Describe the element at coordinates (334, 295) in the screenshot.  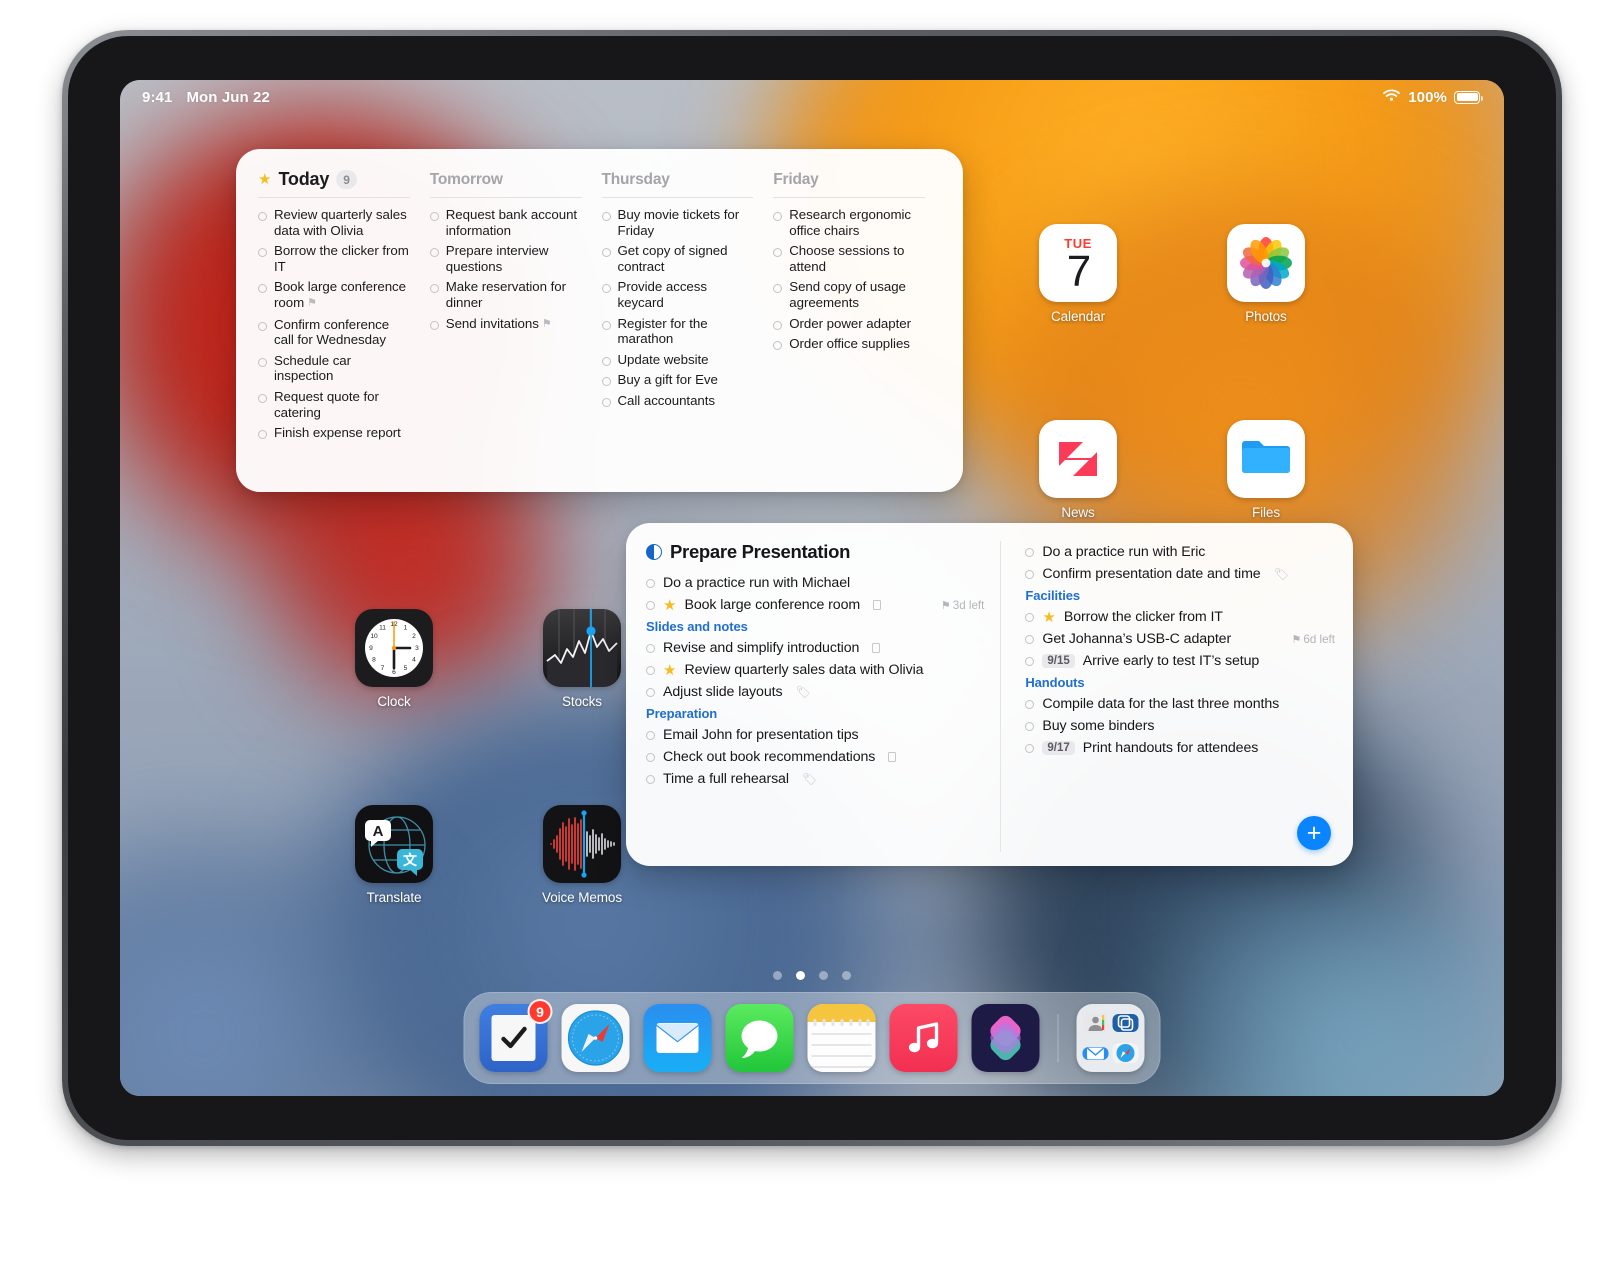
I see `list-item: Book large conference room ⚑` at that location.